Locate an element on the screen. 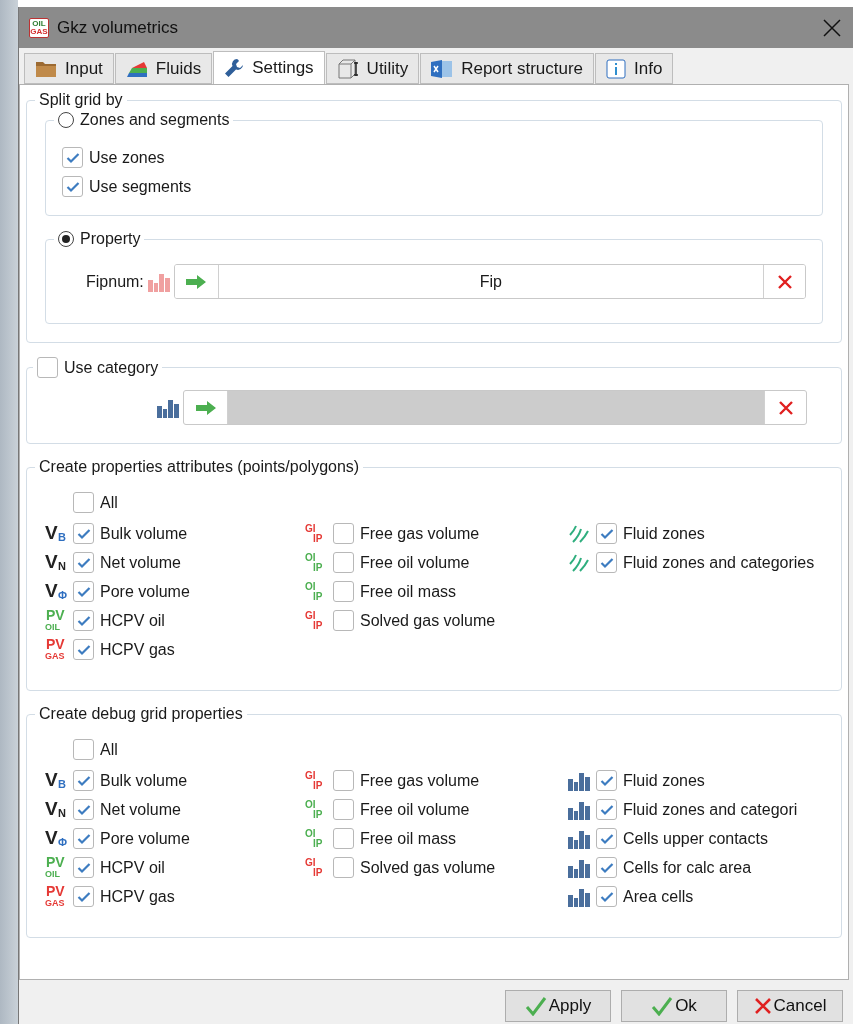 This screenshot has height=1024, width=853. arrow-button is located at coordinates (196, 281).